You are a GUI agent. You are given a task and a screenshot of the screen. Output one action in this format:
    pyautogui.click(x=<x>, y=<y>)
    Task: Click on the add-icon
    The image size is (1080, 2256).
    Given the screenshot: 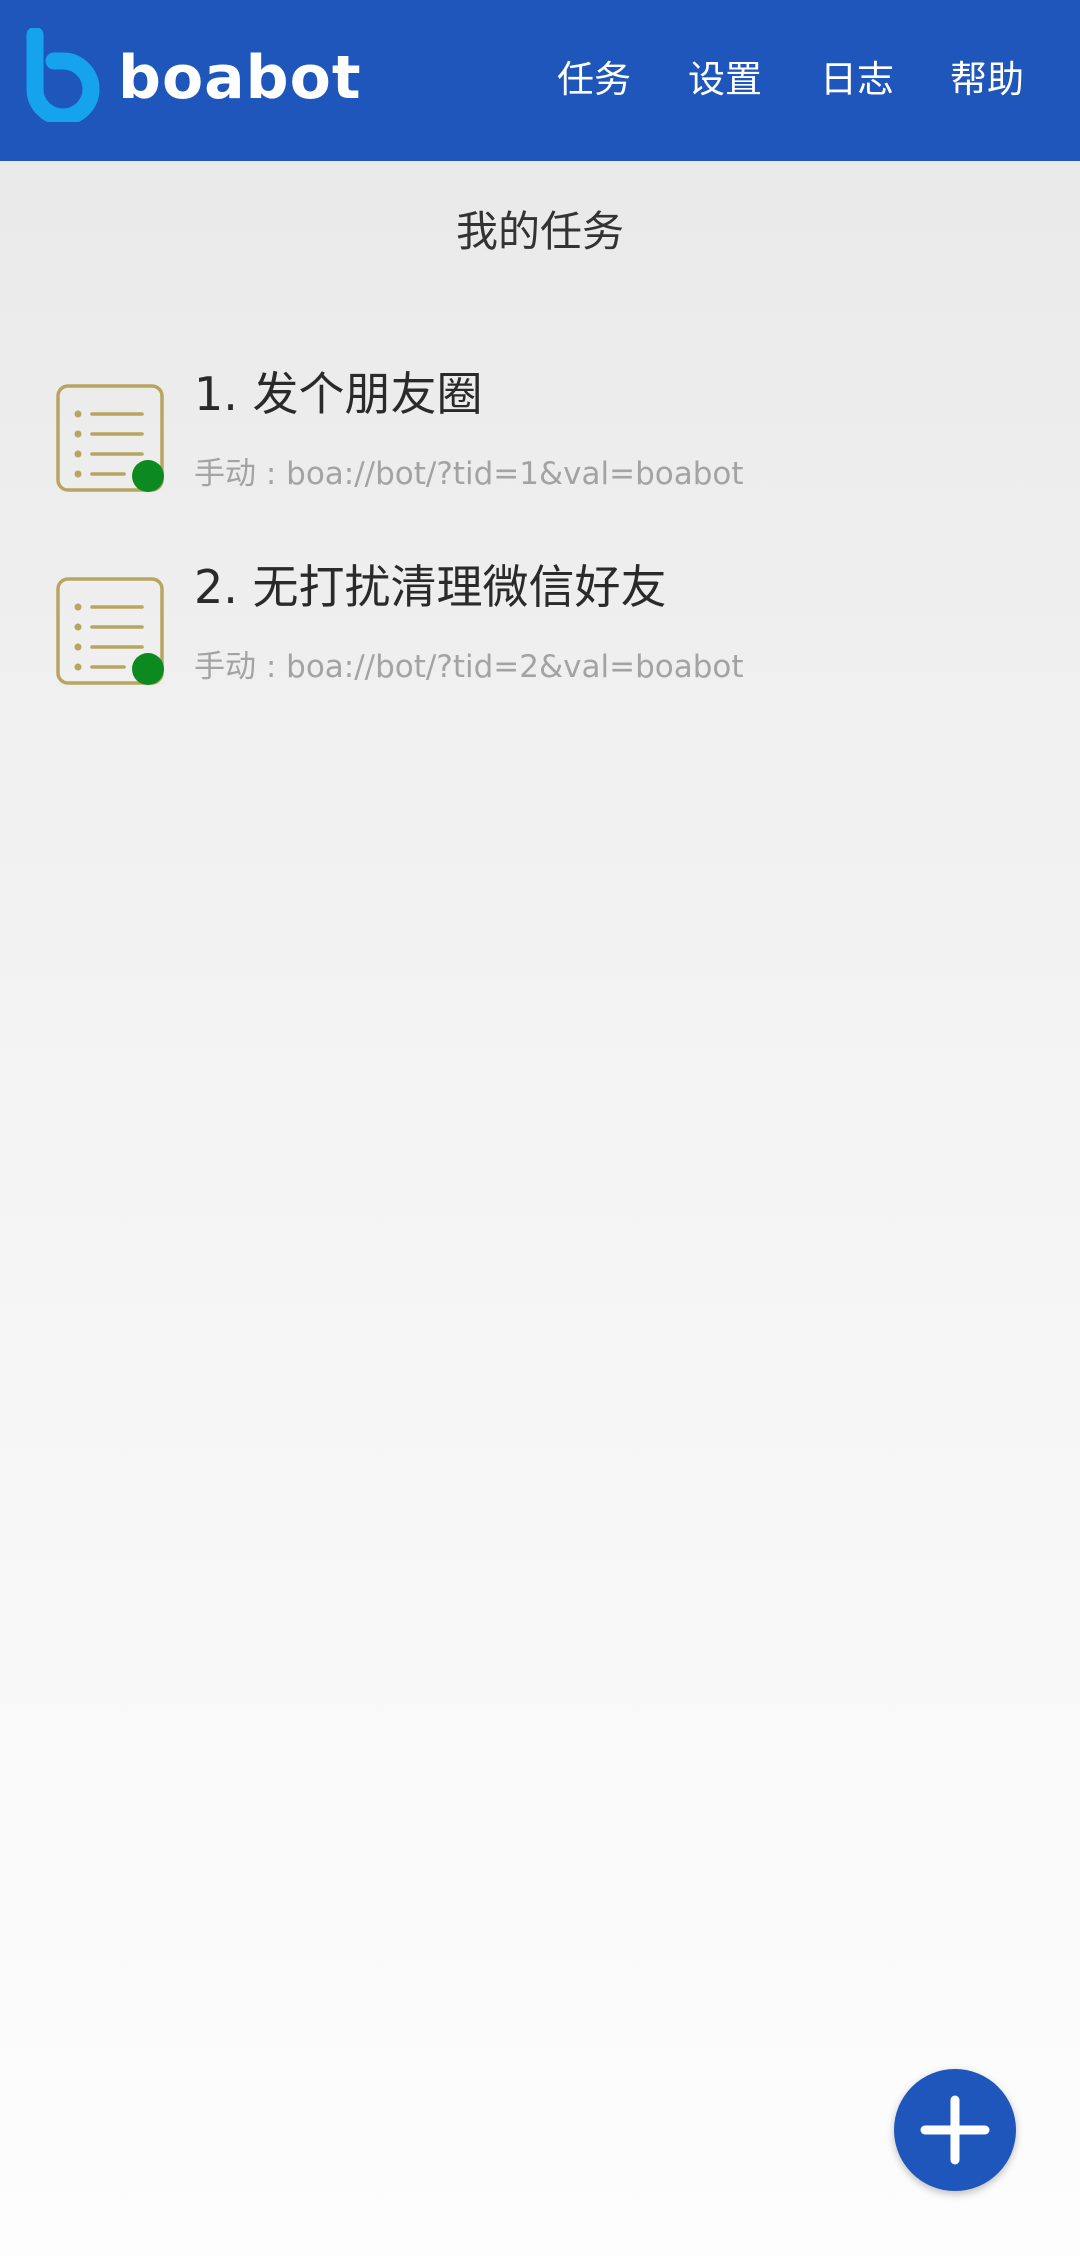 What is the action you would take?
    pyautogui.click(x=955, y=2130)
    